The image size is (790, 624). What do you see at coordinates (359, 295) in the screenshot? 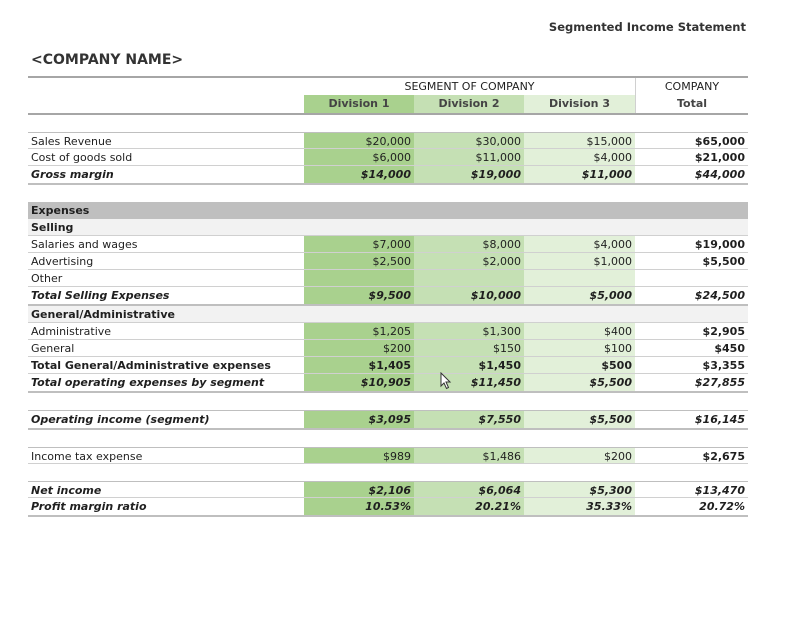
I see `cell-division-1: $9,500` at bounding box center [359, 295].